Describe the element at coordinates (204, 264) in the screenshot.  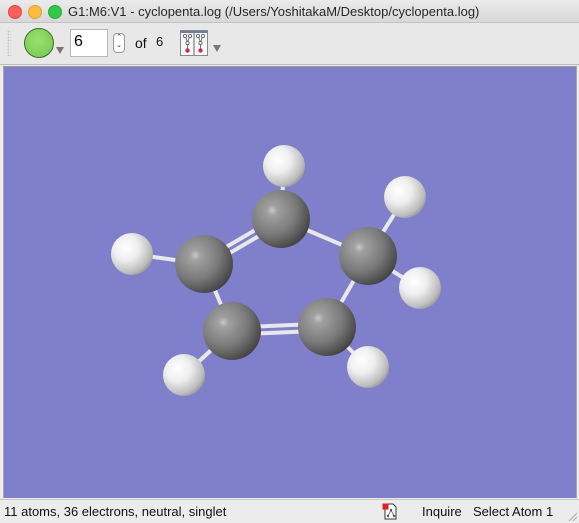
I see `carbon-atom-C5` at that location.